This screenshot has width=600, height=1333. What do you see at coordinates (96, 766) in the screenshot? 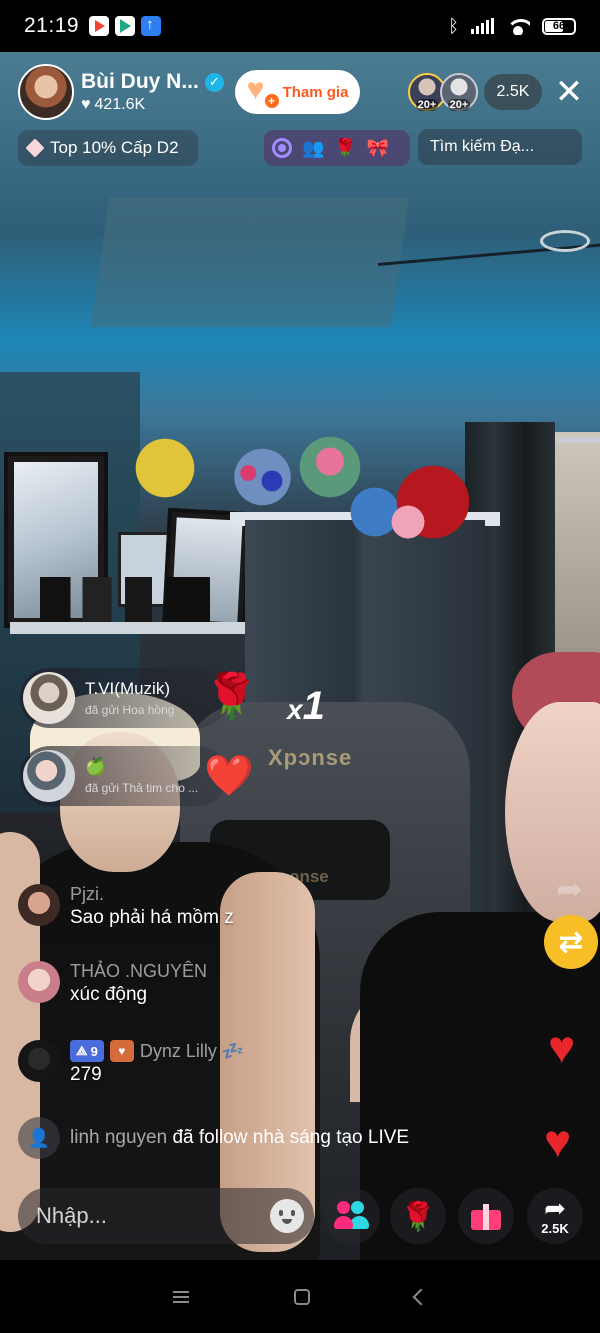
I see `gift-sender: 🍏` at bounding box center [96, 766].